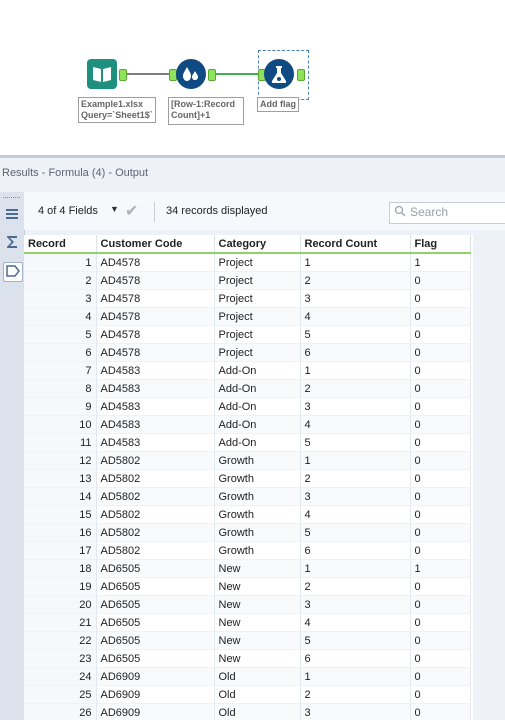  What do you see at coordinates (60, 711) in the screenshot?
I see `cell-record: 26` at bounding box center [60, 711].